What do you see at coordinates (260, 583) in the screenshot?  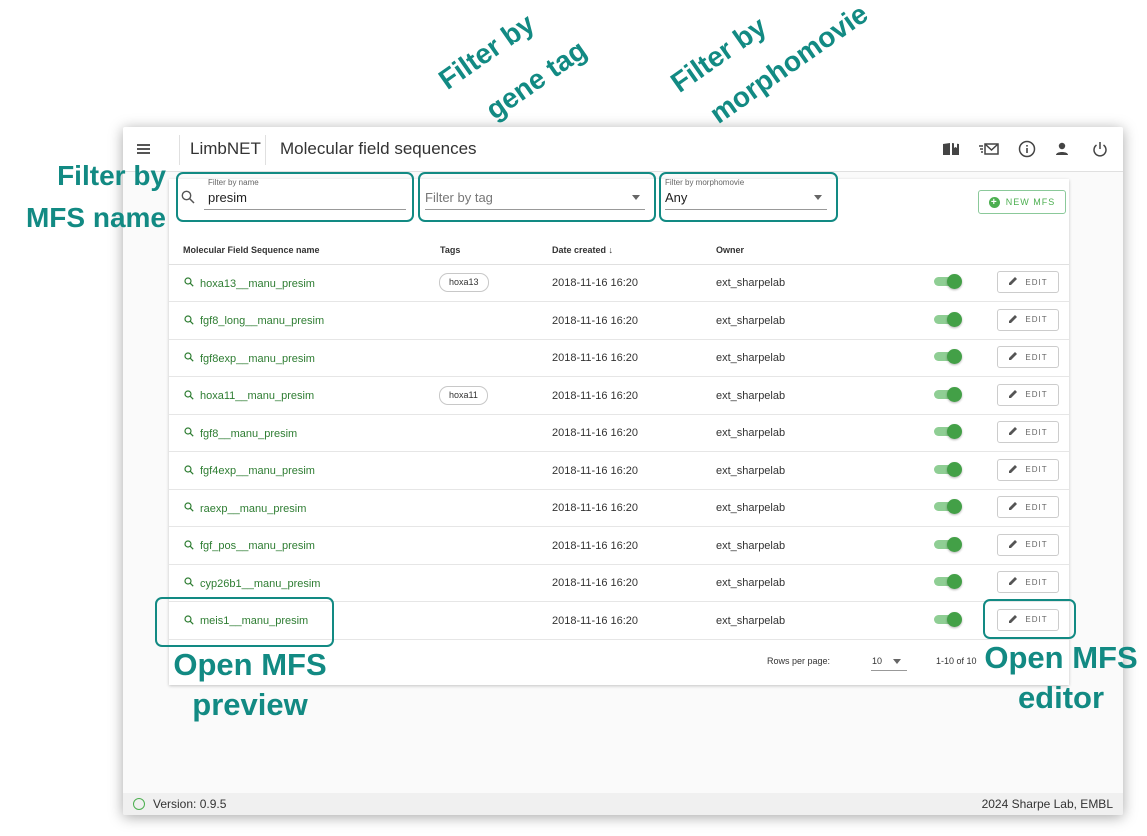 I see `mfs-name: cyp26b1__manu_presim` at bounding box center [260, 583].